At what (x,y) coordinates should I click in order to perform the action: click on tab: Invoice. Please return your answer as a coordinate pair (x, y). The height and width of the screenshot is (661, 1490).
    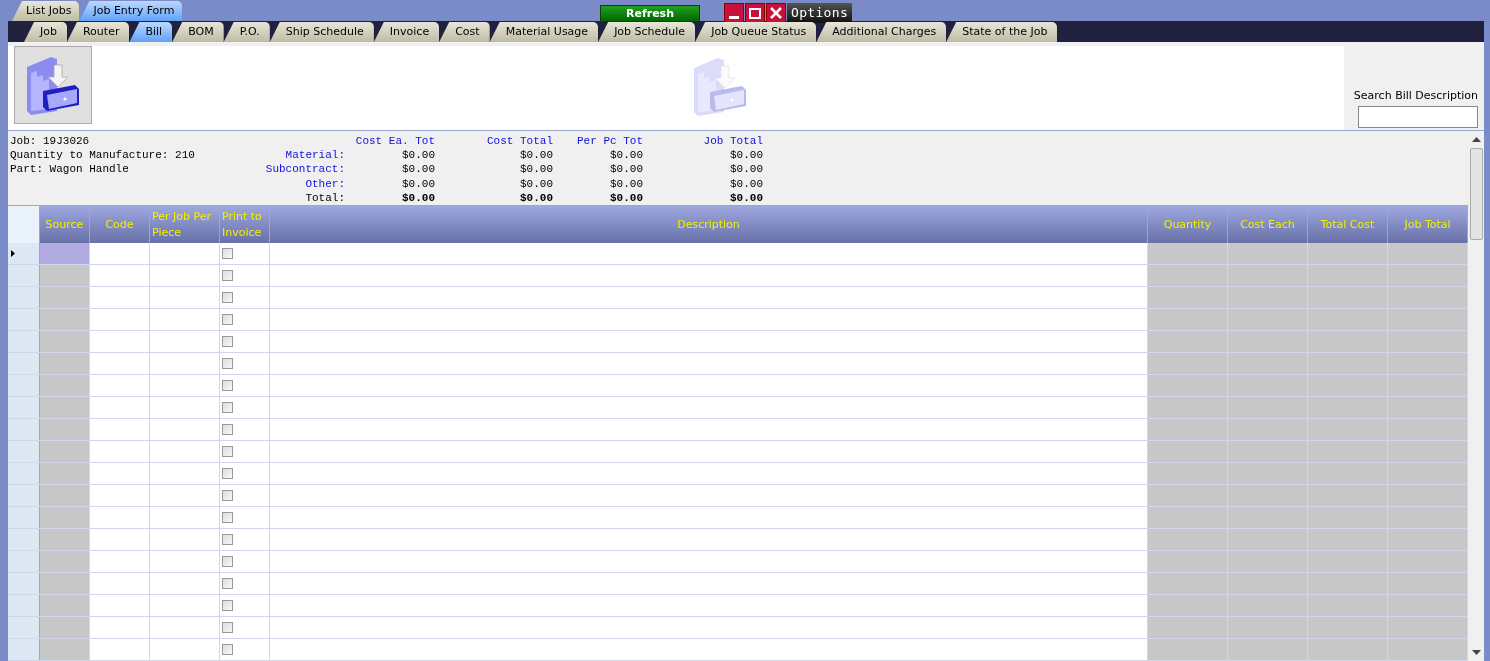
    Looking at the image, I should click on (406, 32).